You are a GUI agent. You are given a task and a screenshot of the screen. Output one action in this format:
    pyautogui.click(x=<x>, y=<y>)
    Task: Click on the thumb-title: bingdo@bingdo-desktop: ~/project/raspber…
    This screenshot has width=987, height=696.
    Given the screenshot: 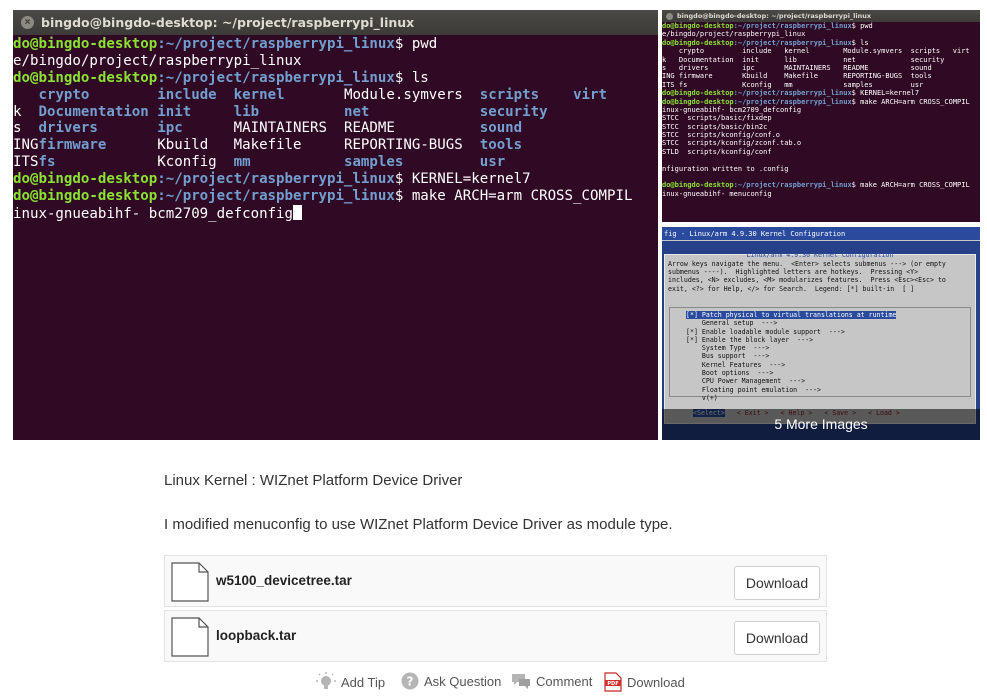 What is the action you would take?
    pyautogui.click(x=774, y=16)
    